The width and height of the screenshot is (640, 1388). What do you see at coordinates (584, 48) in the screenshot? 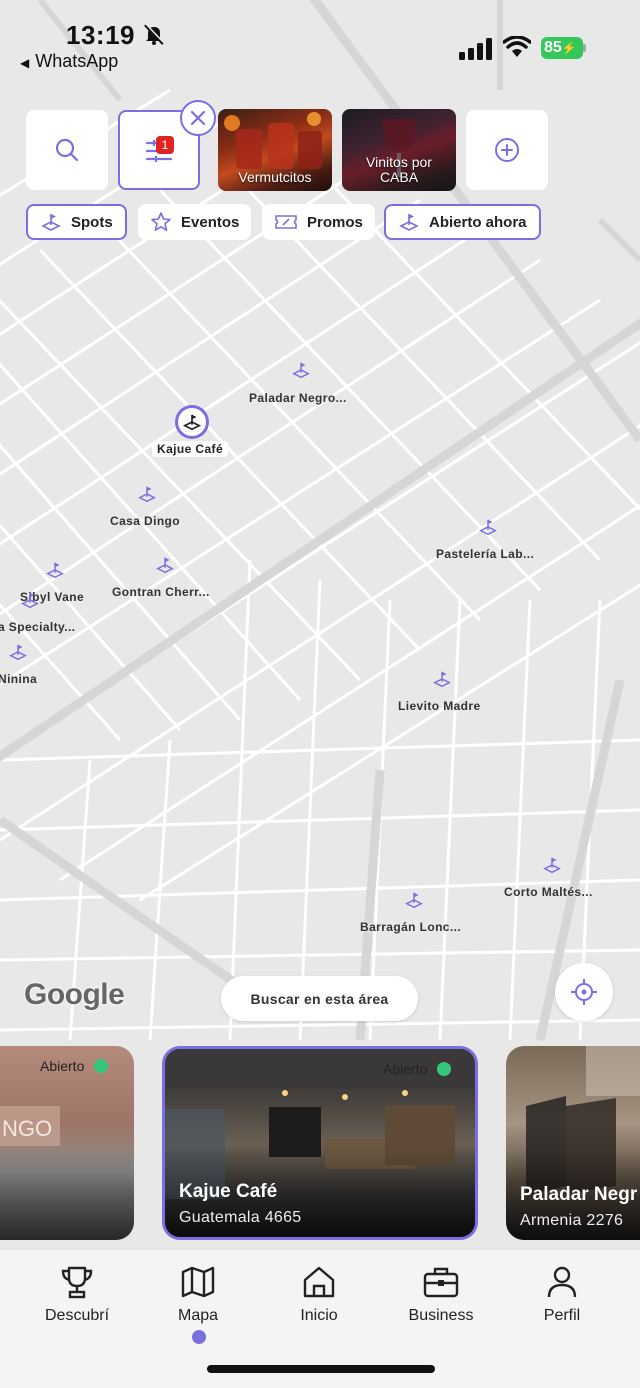
I see `battery-tip` at bounding box center [584, 48].